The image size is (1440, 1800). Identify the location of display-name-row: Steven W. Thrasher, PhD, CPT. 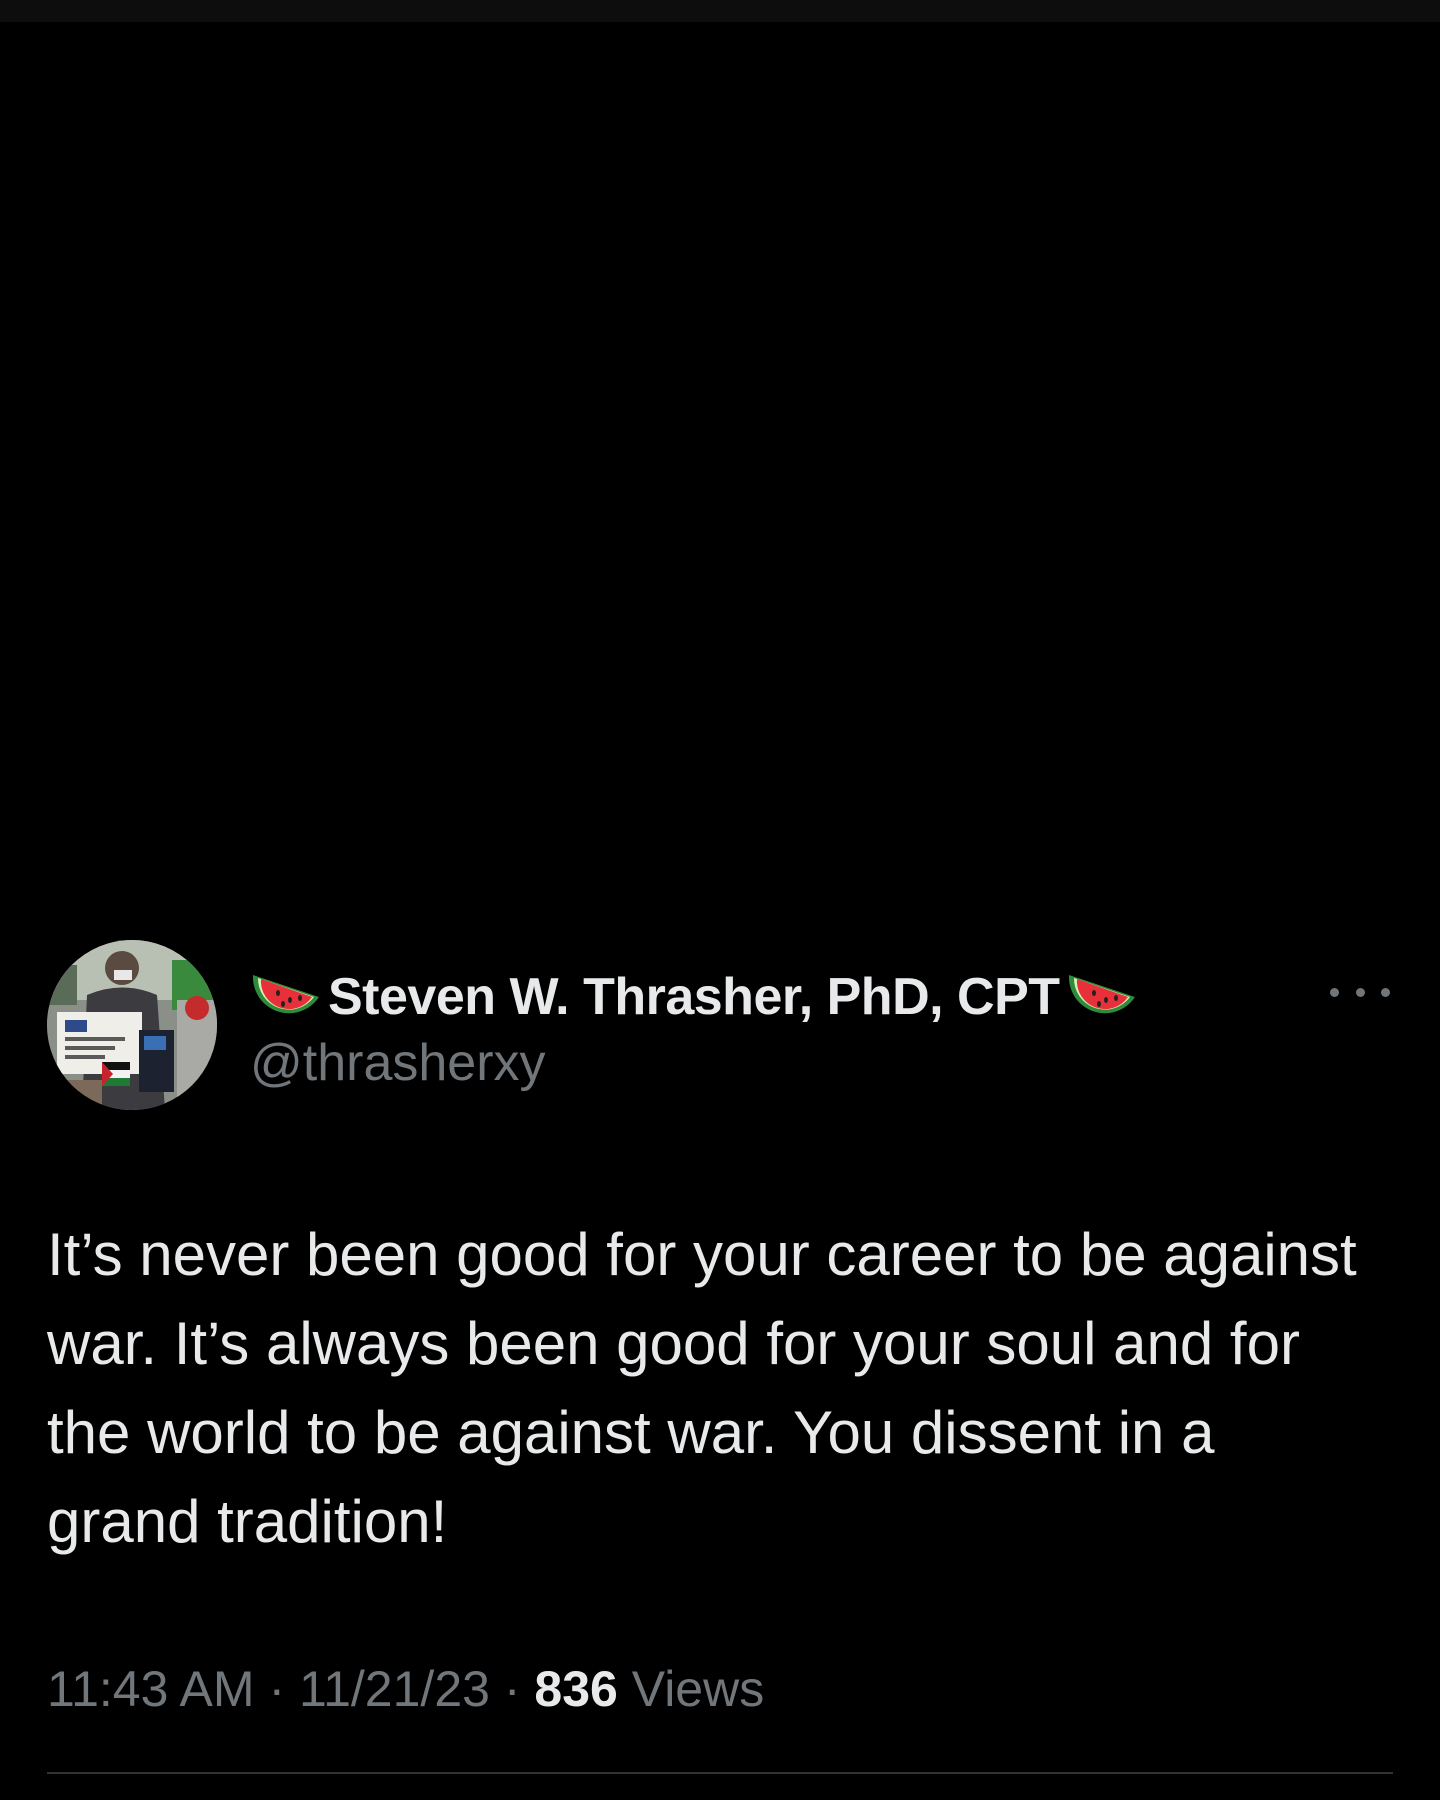
(694, 997).